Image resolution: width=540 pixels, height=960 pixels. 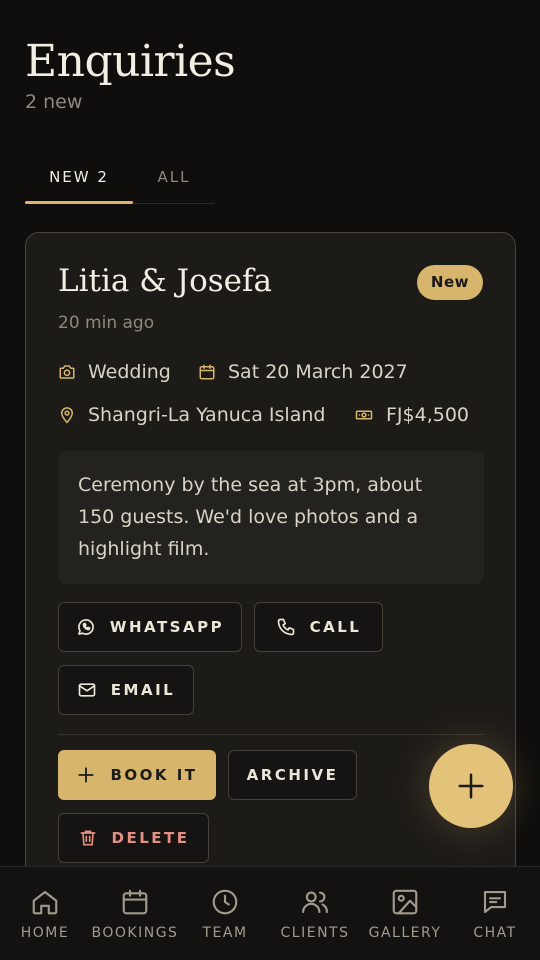 I want to click on status-badge: New, so click(x=449, y=282).